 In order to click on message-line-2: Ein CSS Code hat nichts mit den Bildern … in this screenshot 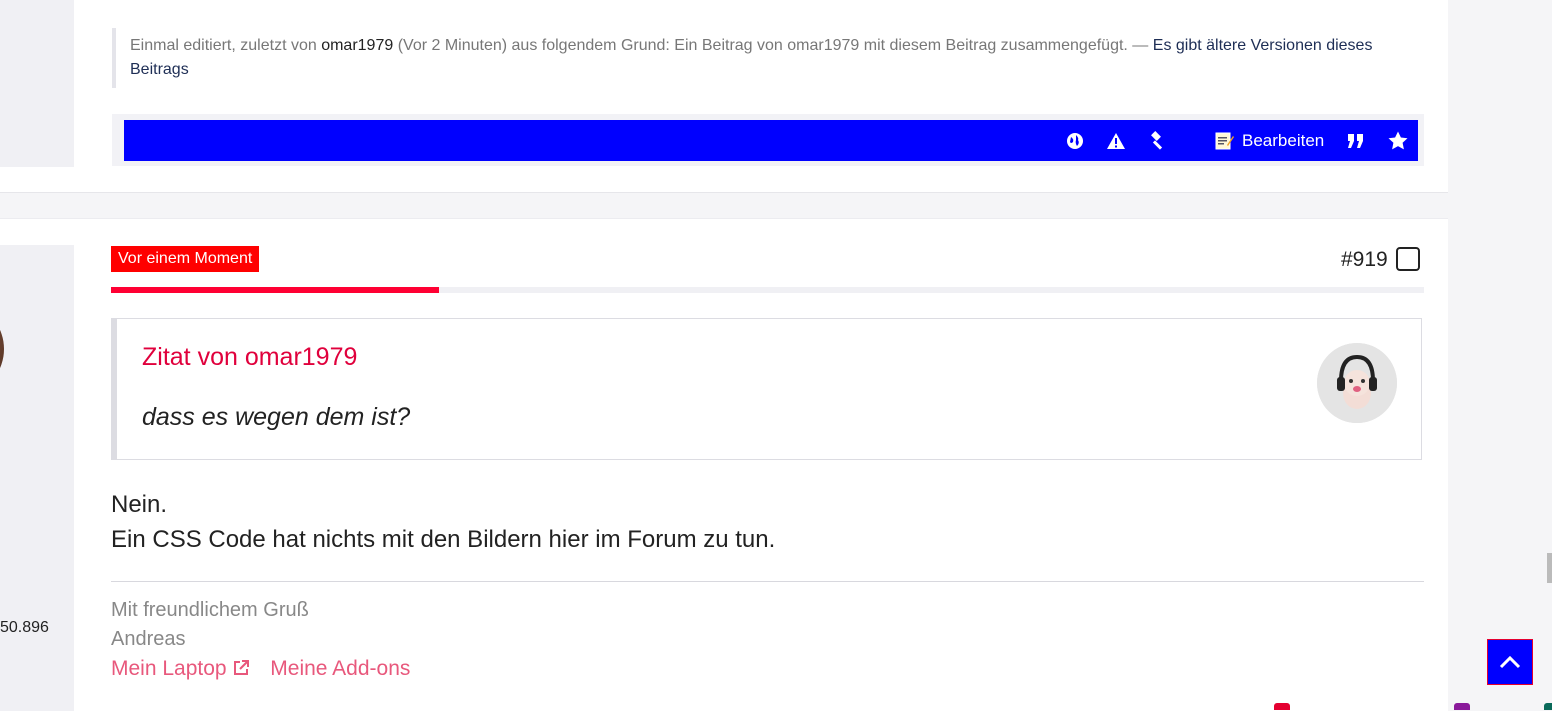, I will do `click(443, 539)`.